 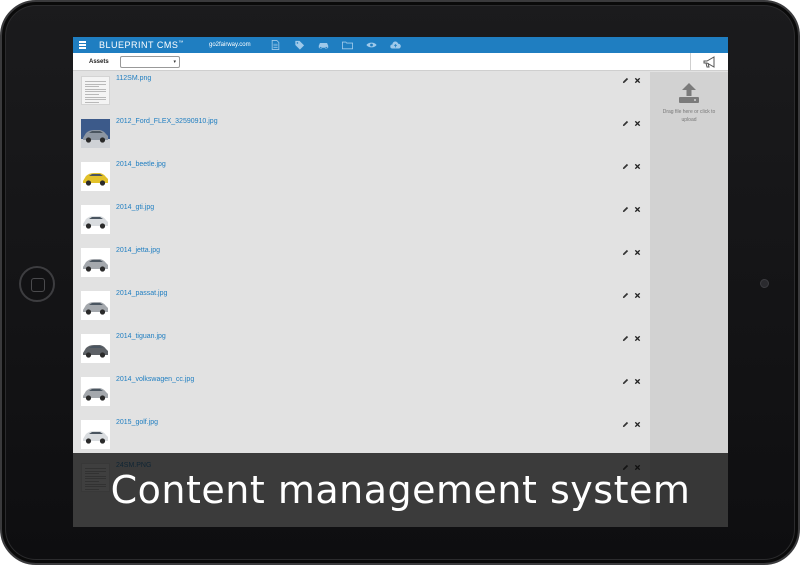 What do you see at coordinates (37, 284) in the screenshot?
I see `home-button` at bounding box center [37, 284].